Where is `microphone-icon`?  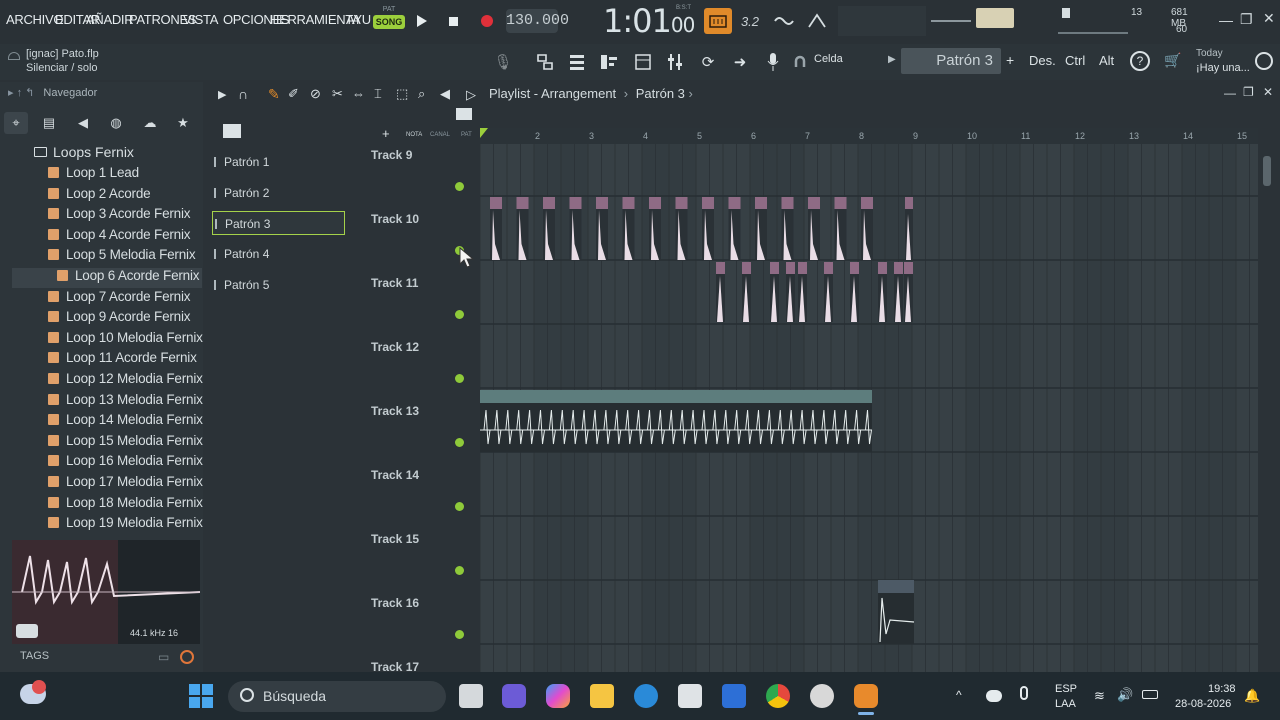 microphone-icon is located at coordinates (773, 62).